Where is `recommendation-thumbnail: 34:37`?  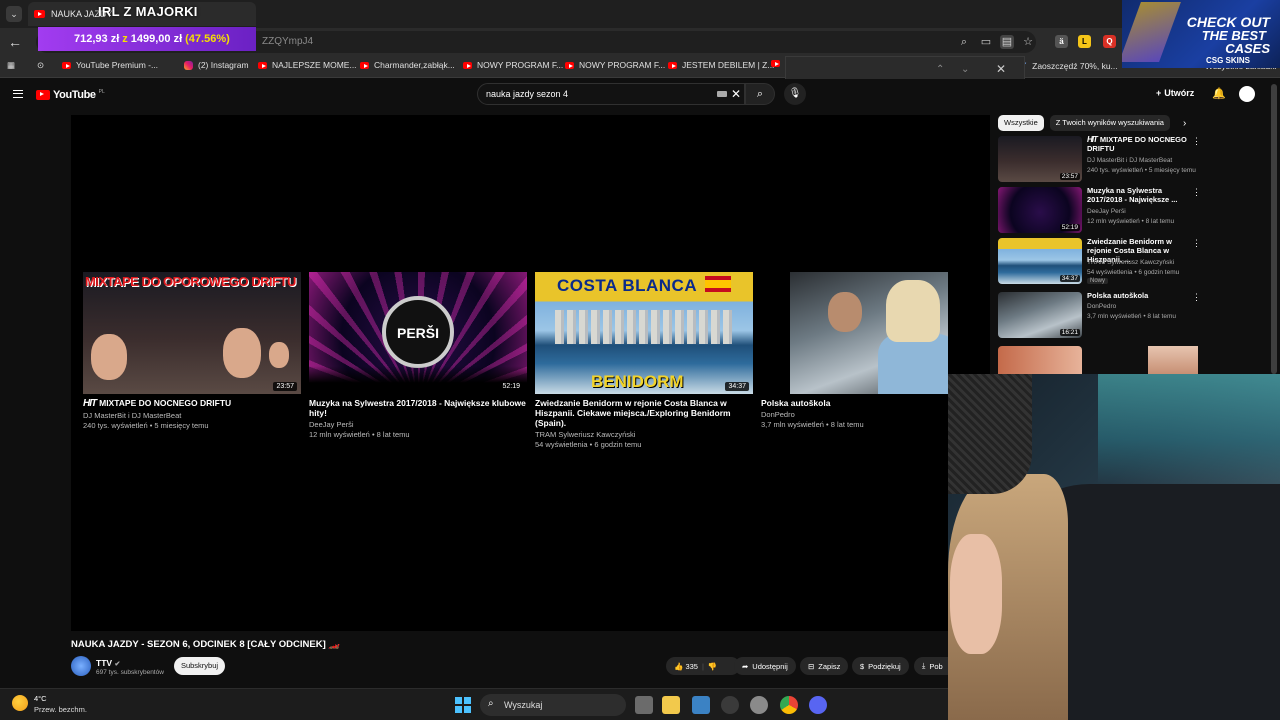 recommendation-thumbnail: 34:37 is located at coordinates (1040, 261).